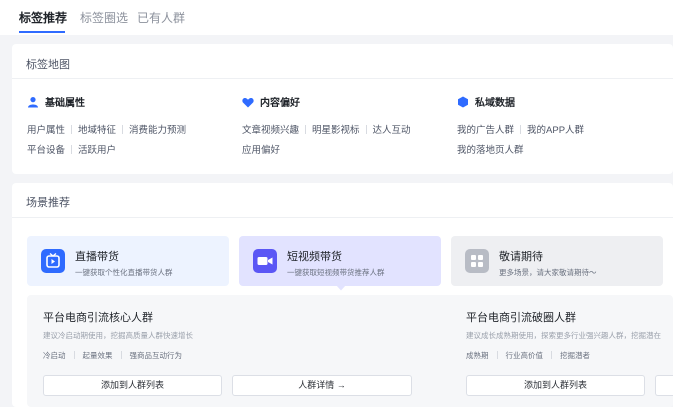 The image size is (673, 407). I want to click on tag-platform-device: 平台设备, so click(46, 149).